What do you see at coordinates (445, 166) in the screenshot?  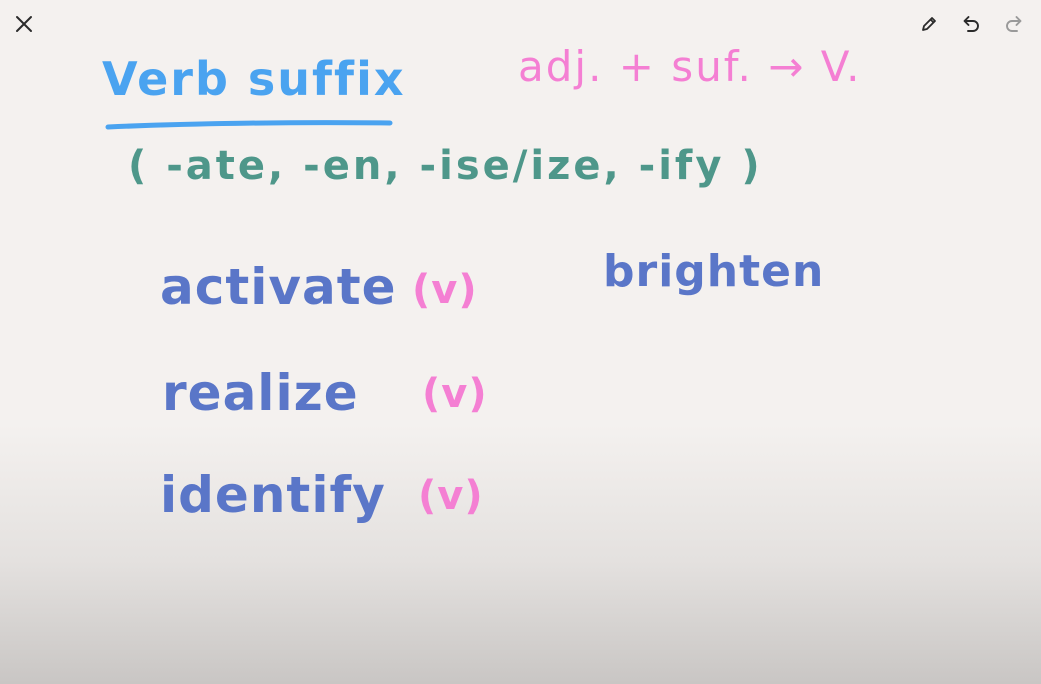 I see `suffix-list: ( -ate, -en, -ise/ize, -ify )` at bounding box center [445, 166].